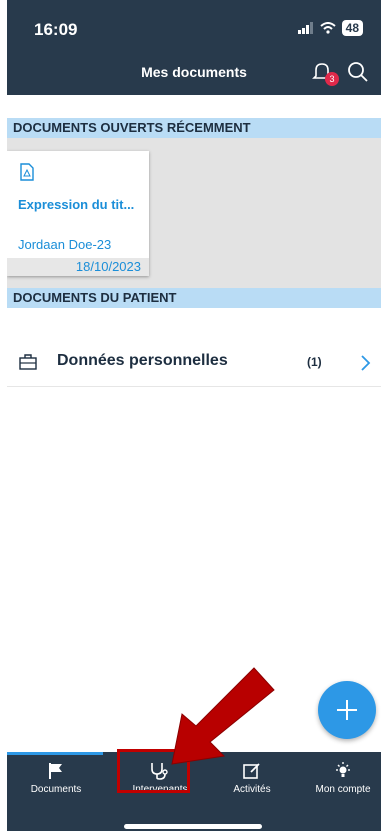  What do you see at coordinates (352, 28) in the screenshot?
I see `battery-icon: 48` at bounding box center [352, 28].